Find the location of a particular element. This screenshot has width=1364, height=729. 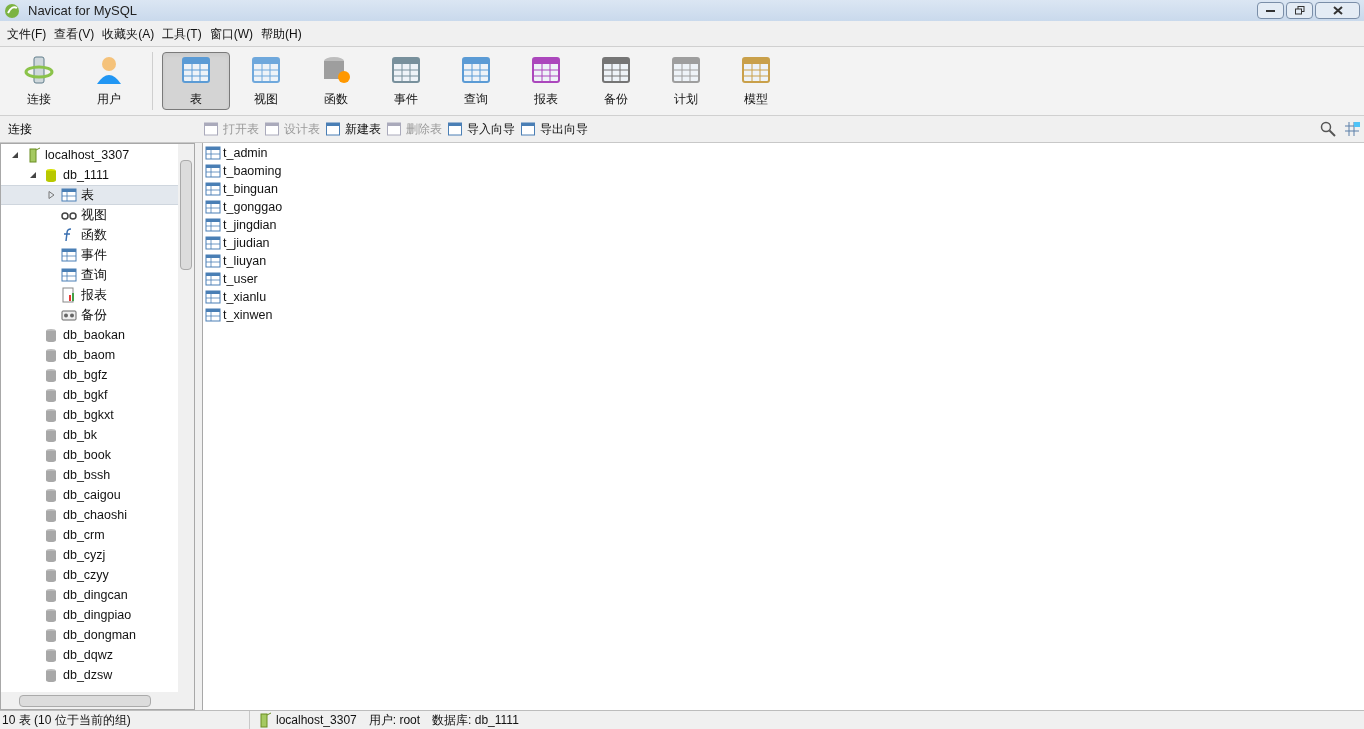

tree-item: db_dingpiao is located at coordinates (89, 615).